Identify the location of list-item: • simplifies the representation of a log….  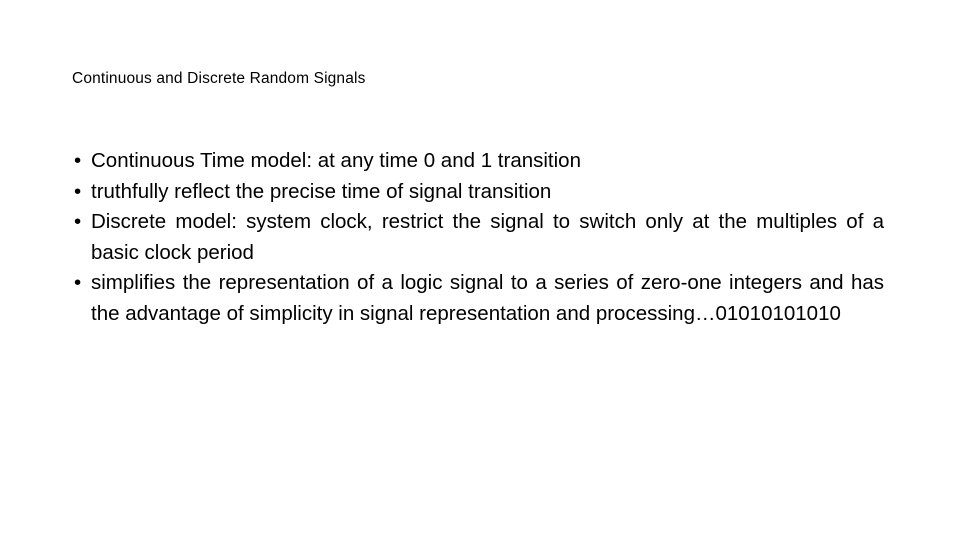
(478, 298).